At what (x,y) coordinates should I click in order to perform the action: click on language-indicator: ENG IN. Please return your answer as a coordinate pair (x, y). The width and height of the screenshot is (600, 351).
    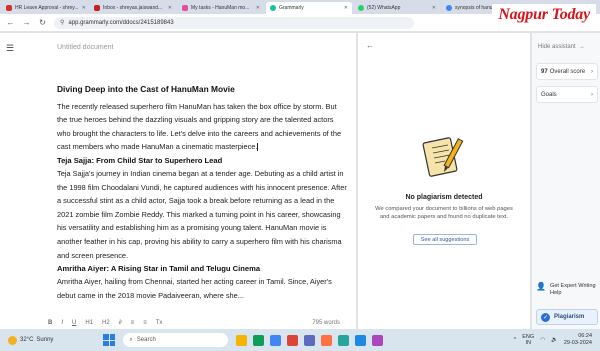
    Looking at the image, I should click on (528, 340).